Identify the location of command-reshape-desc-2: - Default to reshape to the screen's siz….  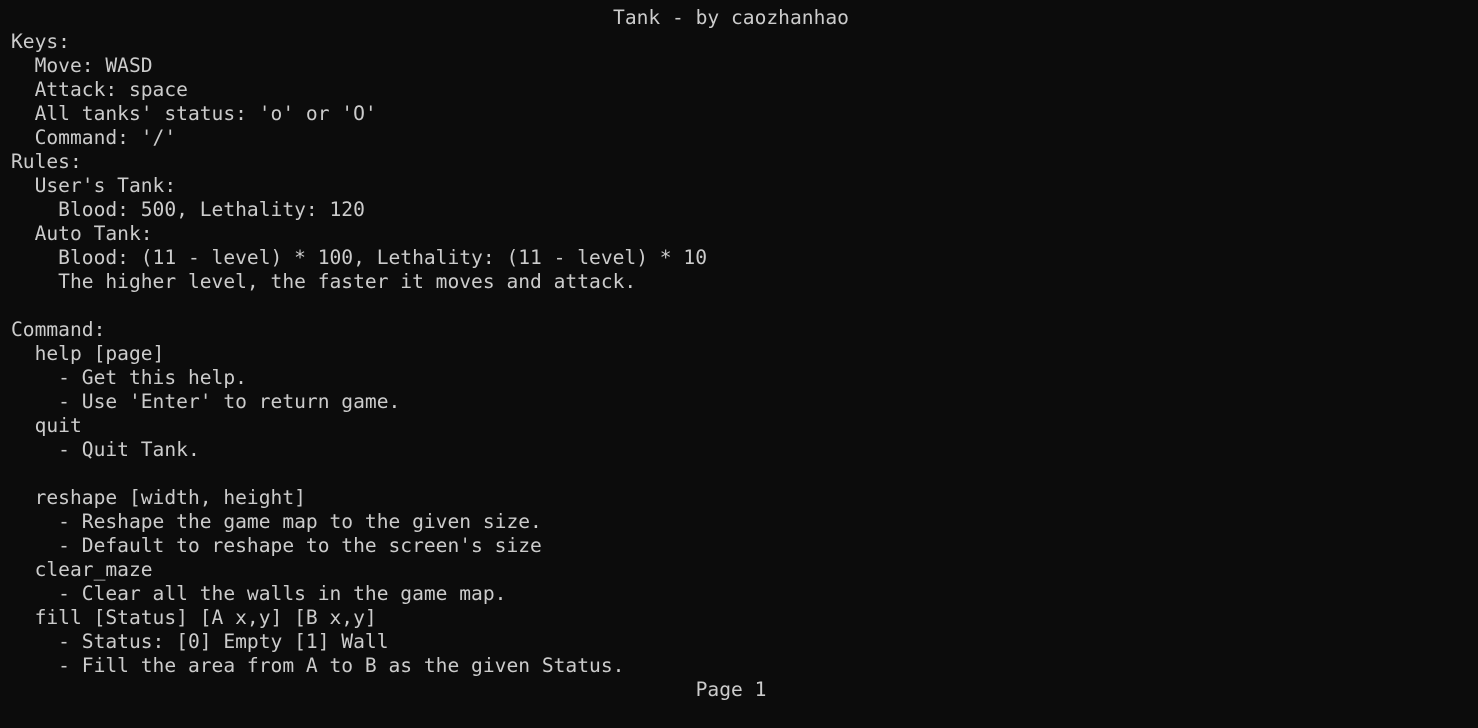
(276, 545).